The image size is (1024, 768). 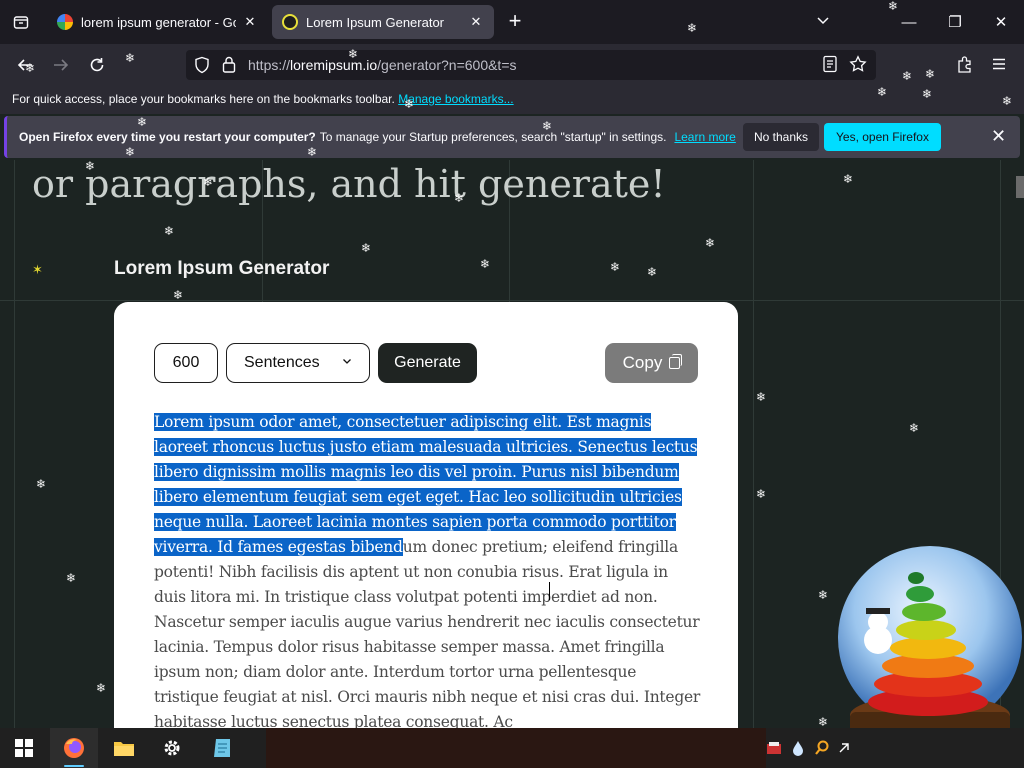 What do you see at coordinates (37, 269) in the screenshot?
I see `sparkle-icon: ✶` at bounding box center [37, 269].